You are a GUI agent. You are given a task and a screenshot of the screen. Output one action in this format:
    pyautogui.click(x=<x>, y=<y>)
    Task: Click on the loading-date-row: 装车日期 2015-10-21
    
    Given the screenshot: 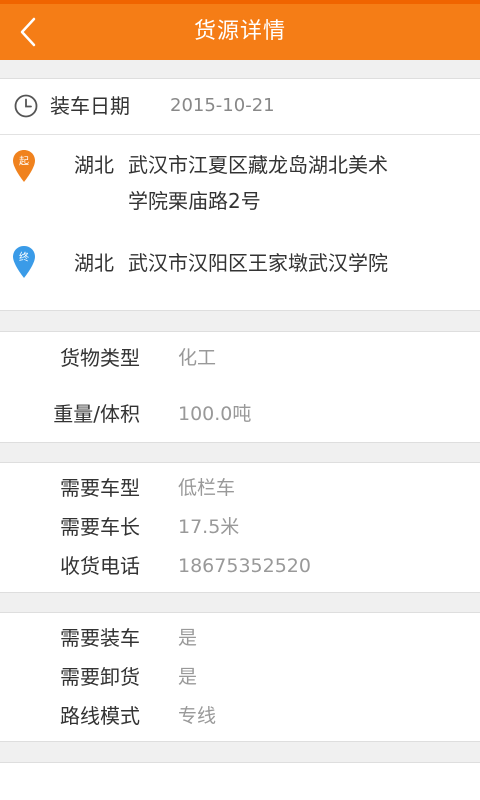 What is the action you would take?
    pyautogui.click(x=240, y=107)
    